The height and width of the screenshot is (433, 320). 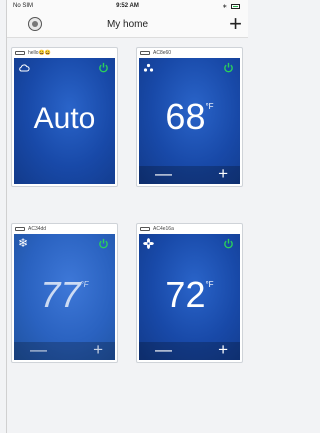 I want to click on battery-indicator: ∗, so click(x=231, y=6).